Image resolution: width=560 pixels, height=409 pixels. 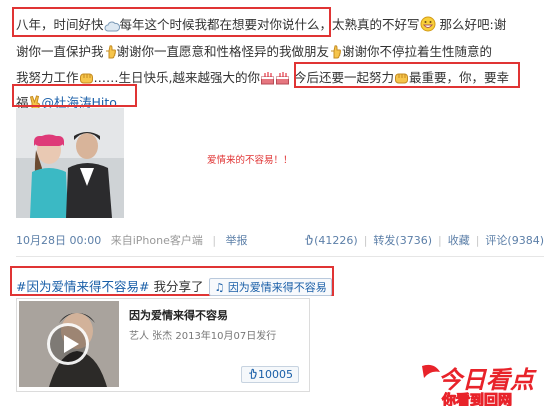 What do you see at coordinates (82, 286) in the screenshot?
I see `hashtag-link: #因为爱情来得不容易#` at bounding box center [82, 286].